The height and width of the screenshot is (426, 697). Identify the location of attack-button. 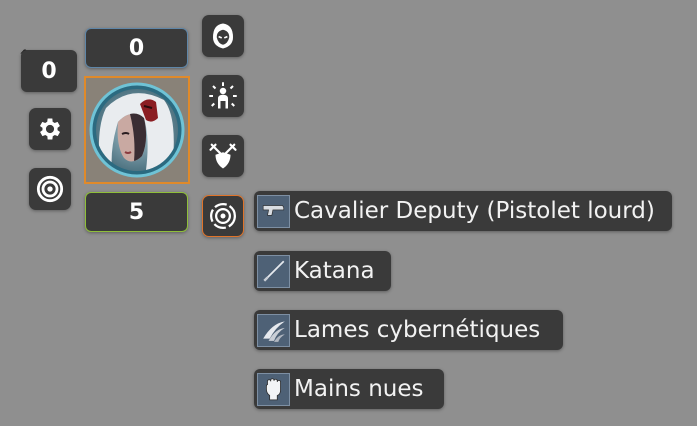
(223, 216).